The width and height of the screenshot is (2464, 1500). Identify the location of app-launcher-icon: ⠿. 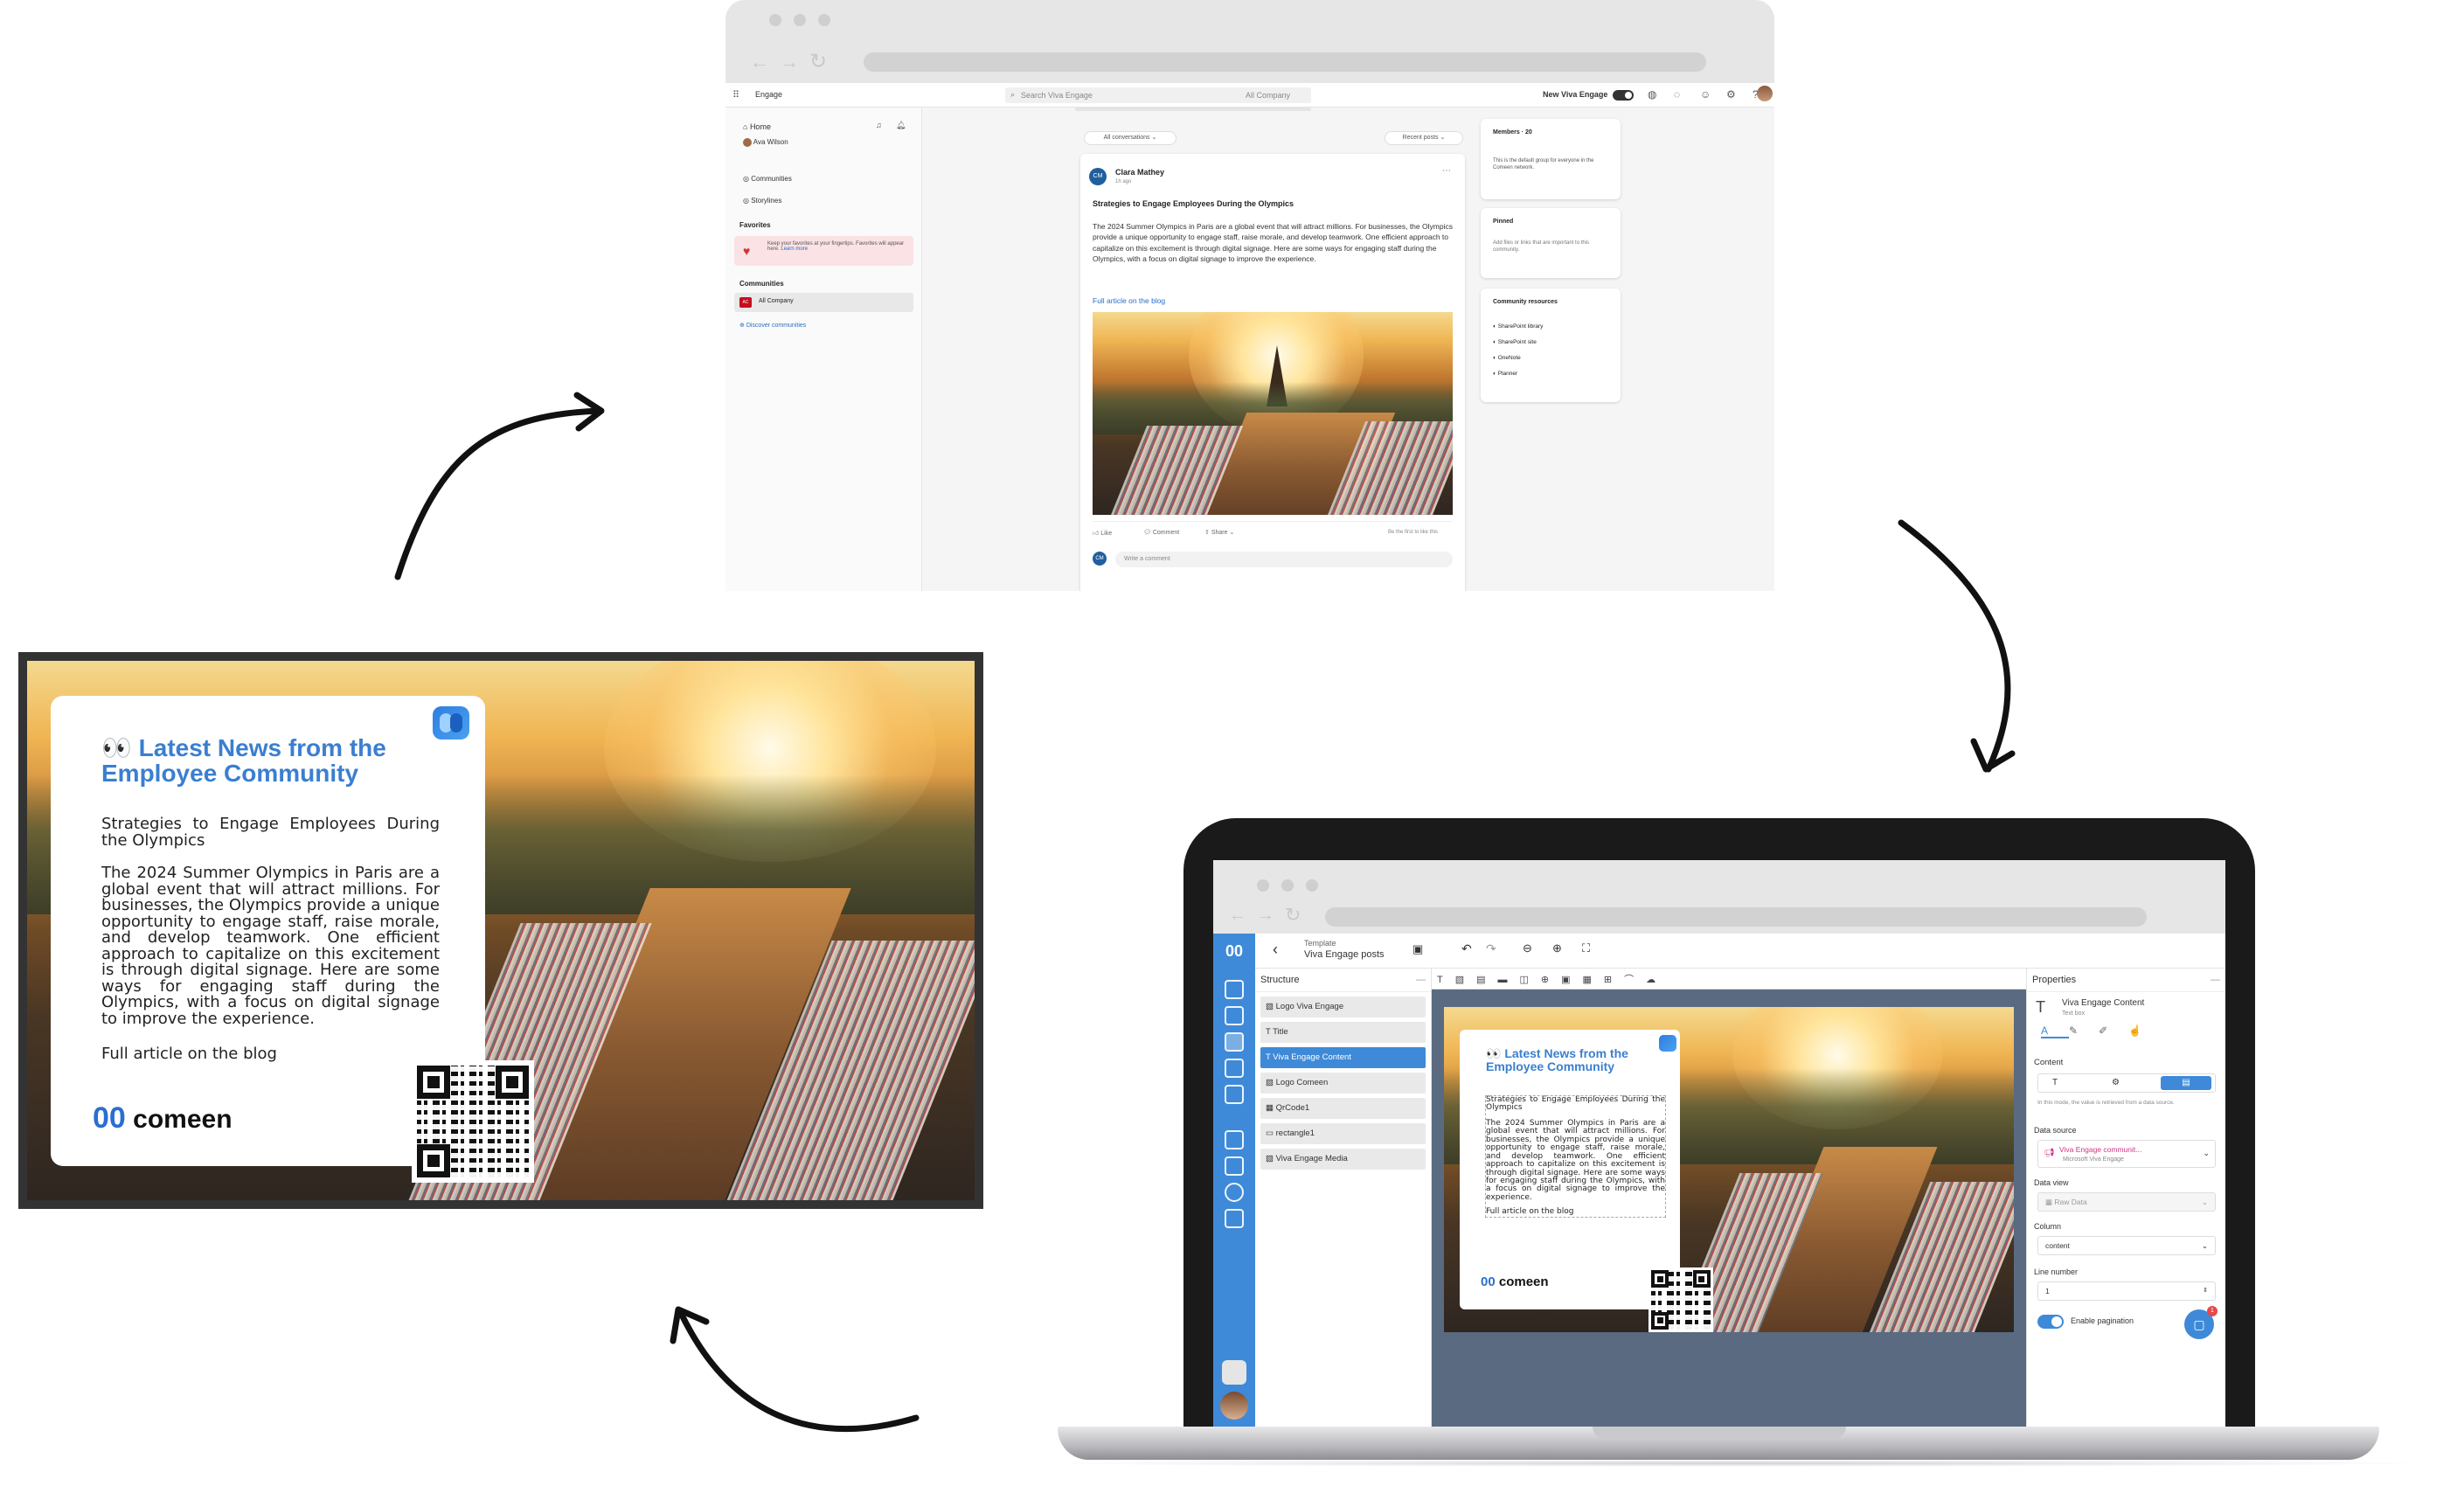
(735, 95).